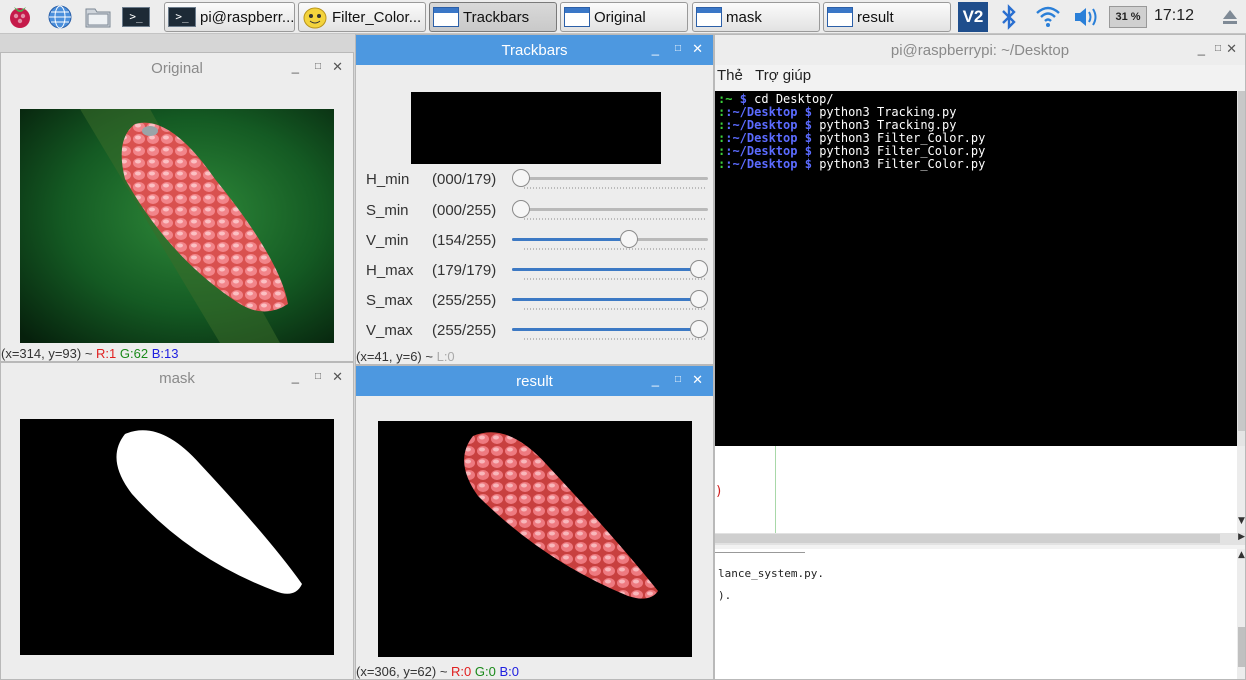 The image size is (1246, 680). What do you see at coordinates (756, 17) in the screenshot?
I see `taskbar-button-mask: mask` at bounding box center [756, 17].